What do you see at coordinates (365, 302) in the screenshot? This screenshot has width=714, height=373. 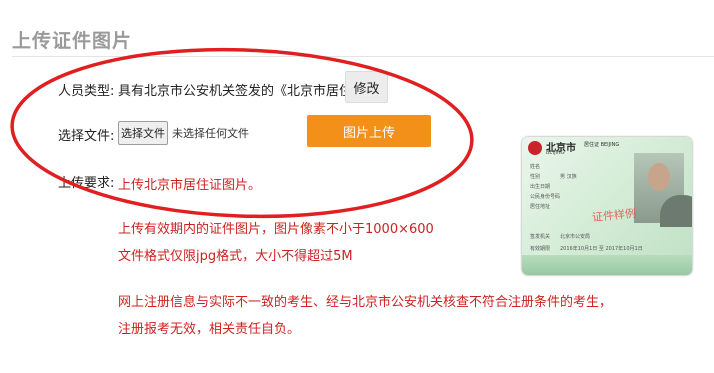 I see `requirement-4: 网上注册信息与实际不一致的考生、经与北京市公安机关核查不符合注册条件的考生，` at bounding box center [365, 302].